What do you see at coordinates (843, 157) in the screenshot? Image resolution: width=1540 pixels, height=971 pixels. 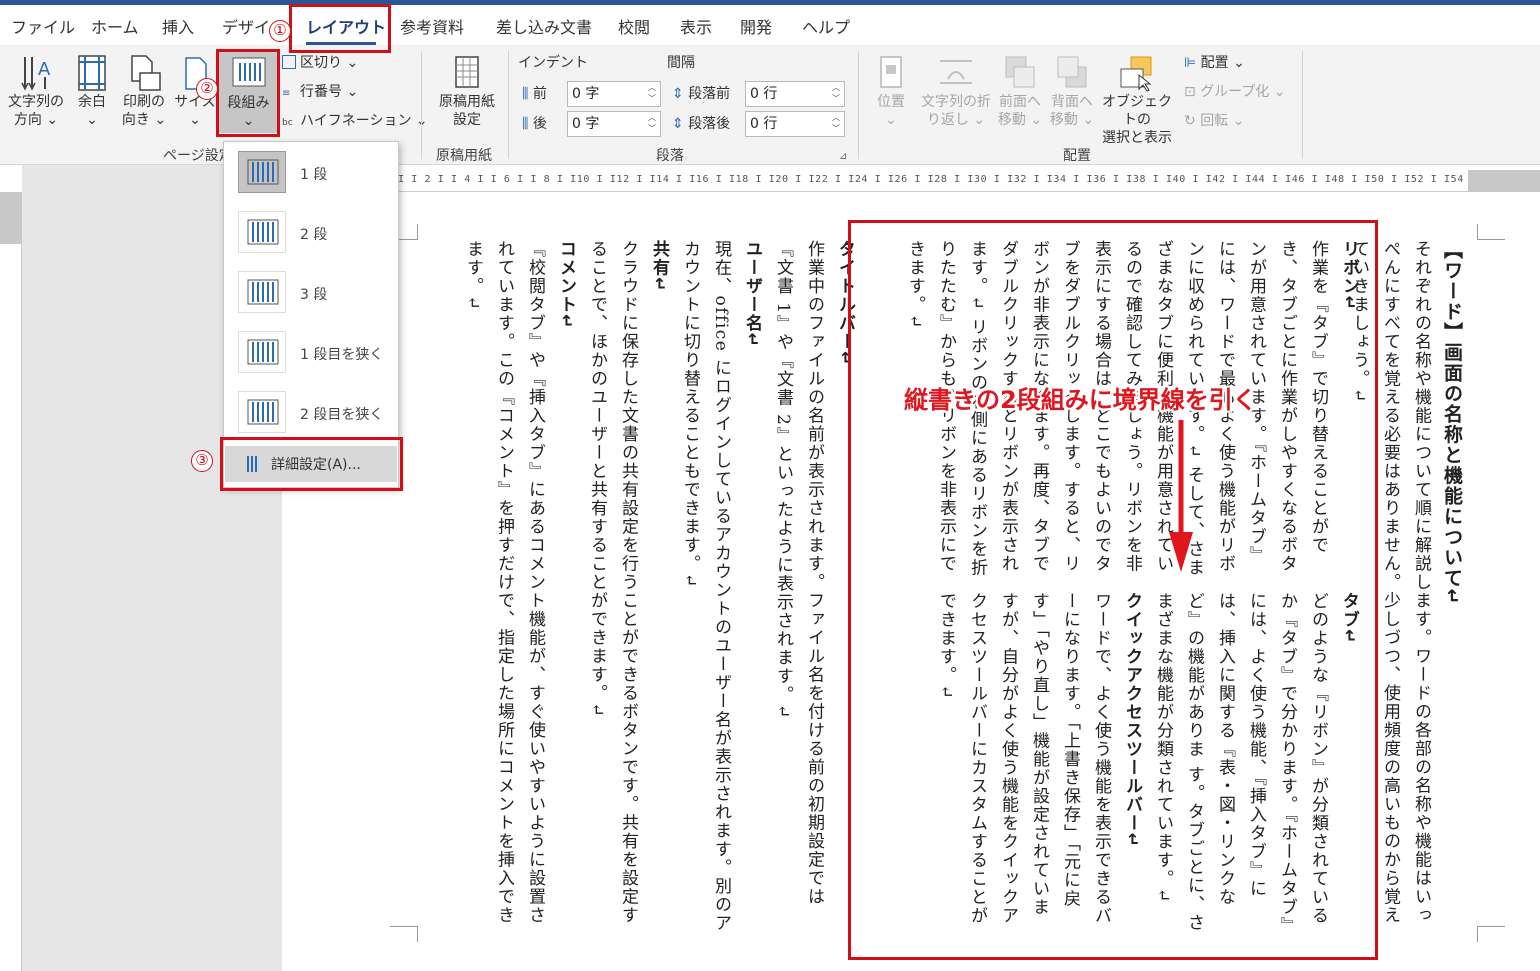 I see `paragraph-launcher-icon: ⊿` at bounding box center [843, 157].